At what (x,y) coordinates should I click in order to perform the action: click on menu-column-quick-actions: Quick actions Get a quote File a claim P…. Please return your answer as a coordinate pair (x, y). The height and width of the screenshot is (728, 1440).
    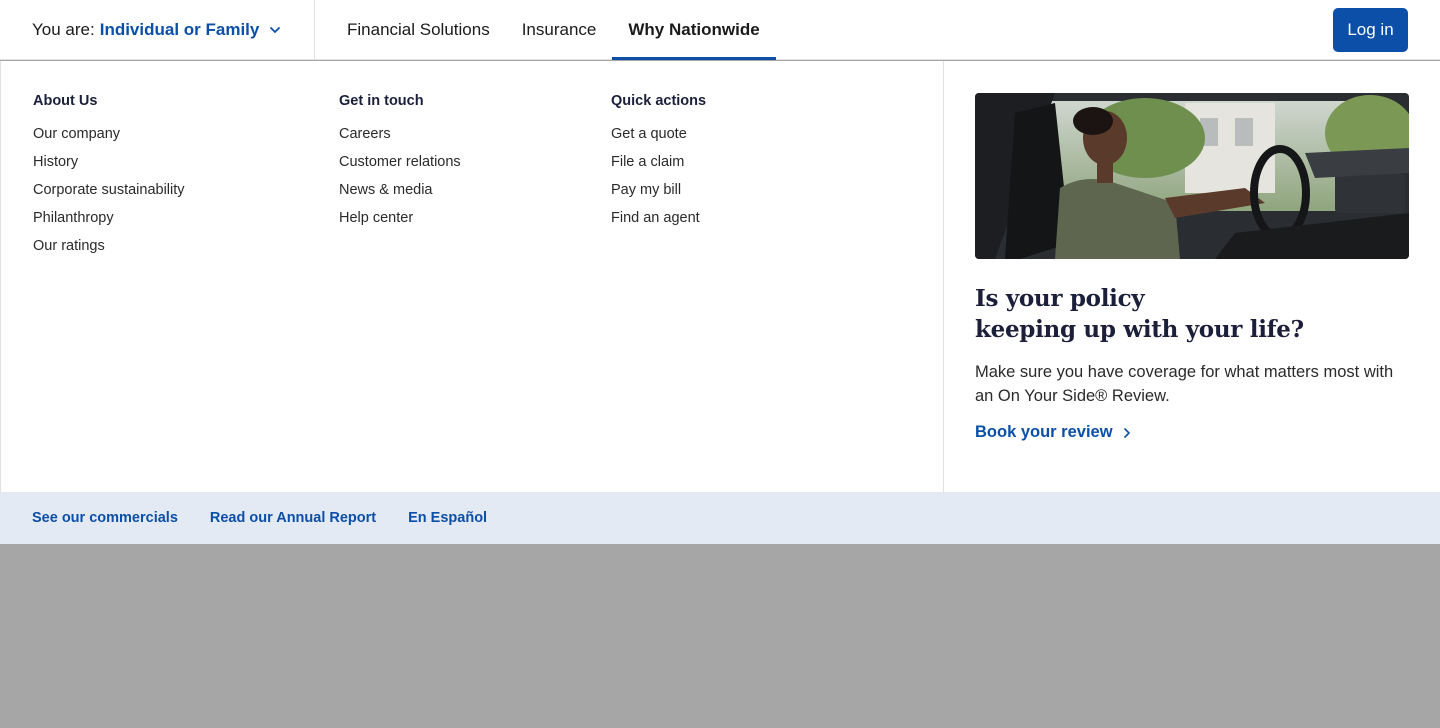
    Looking at the image, I should click on (658, 165).